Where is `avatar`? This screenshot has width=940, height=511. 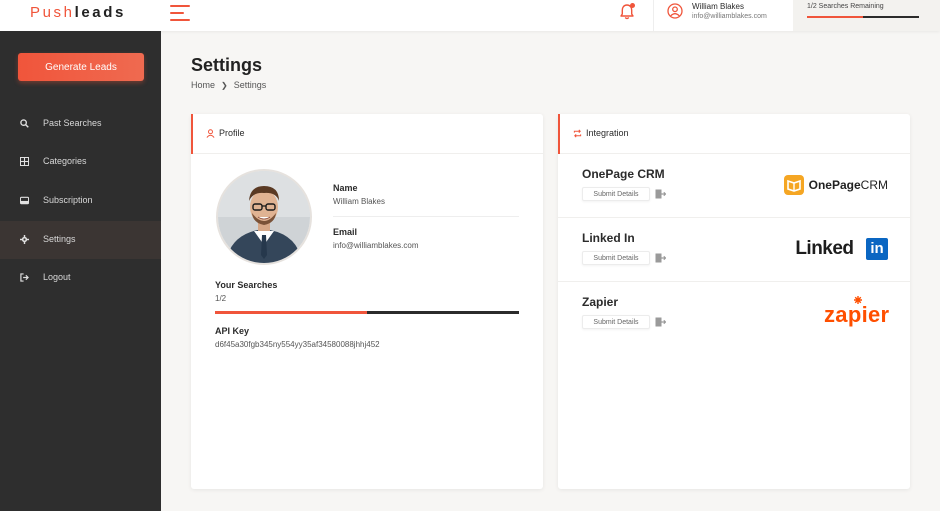
avatar is located at coordinates (264, 217).